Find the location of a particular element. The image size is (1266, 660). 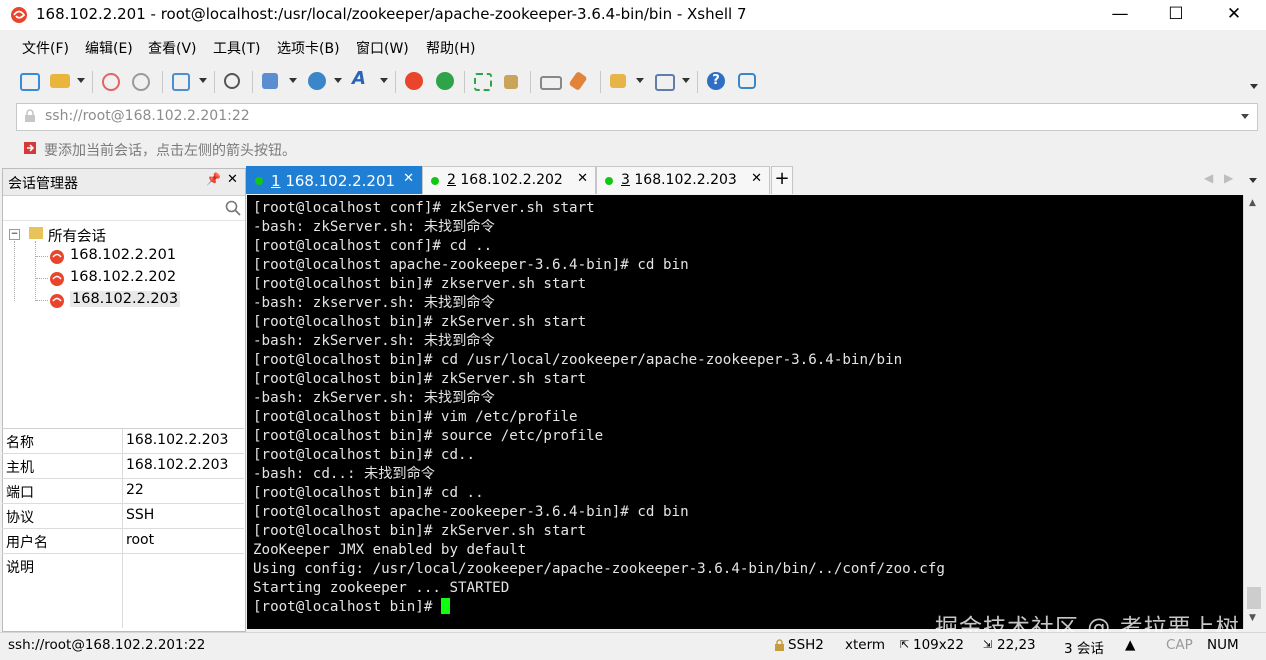

disconnect-icon is located at coordinates (141, 82).